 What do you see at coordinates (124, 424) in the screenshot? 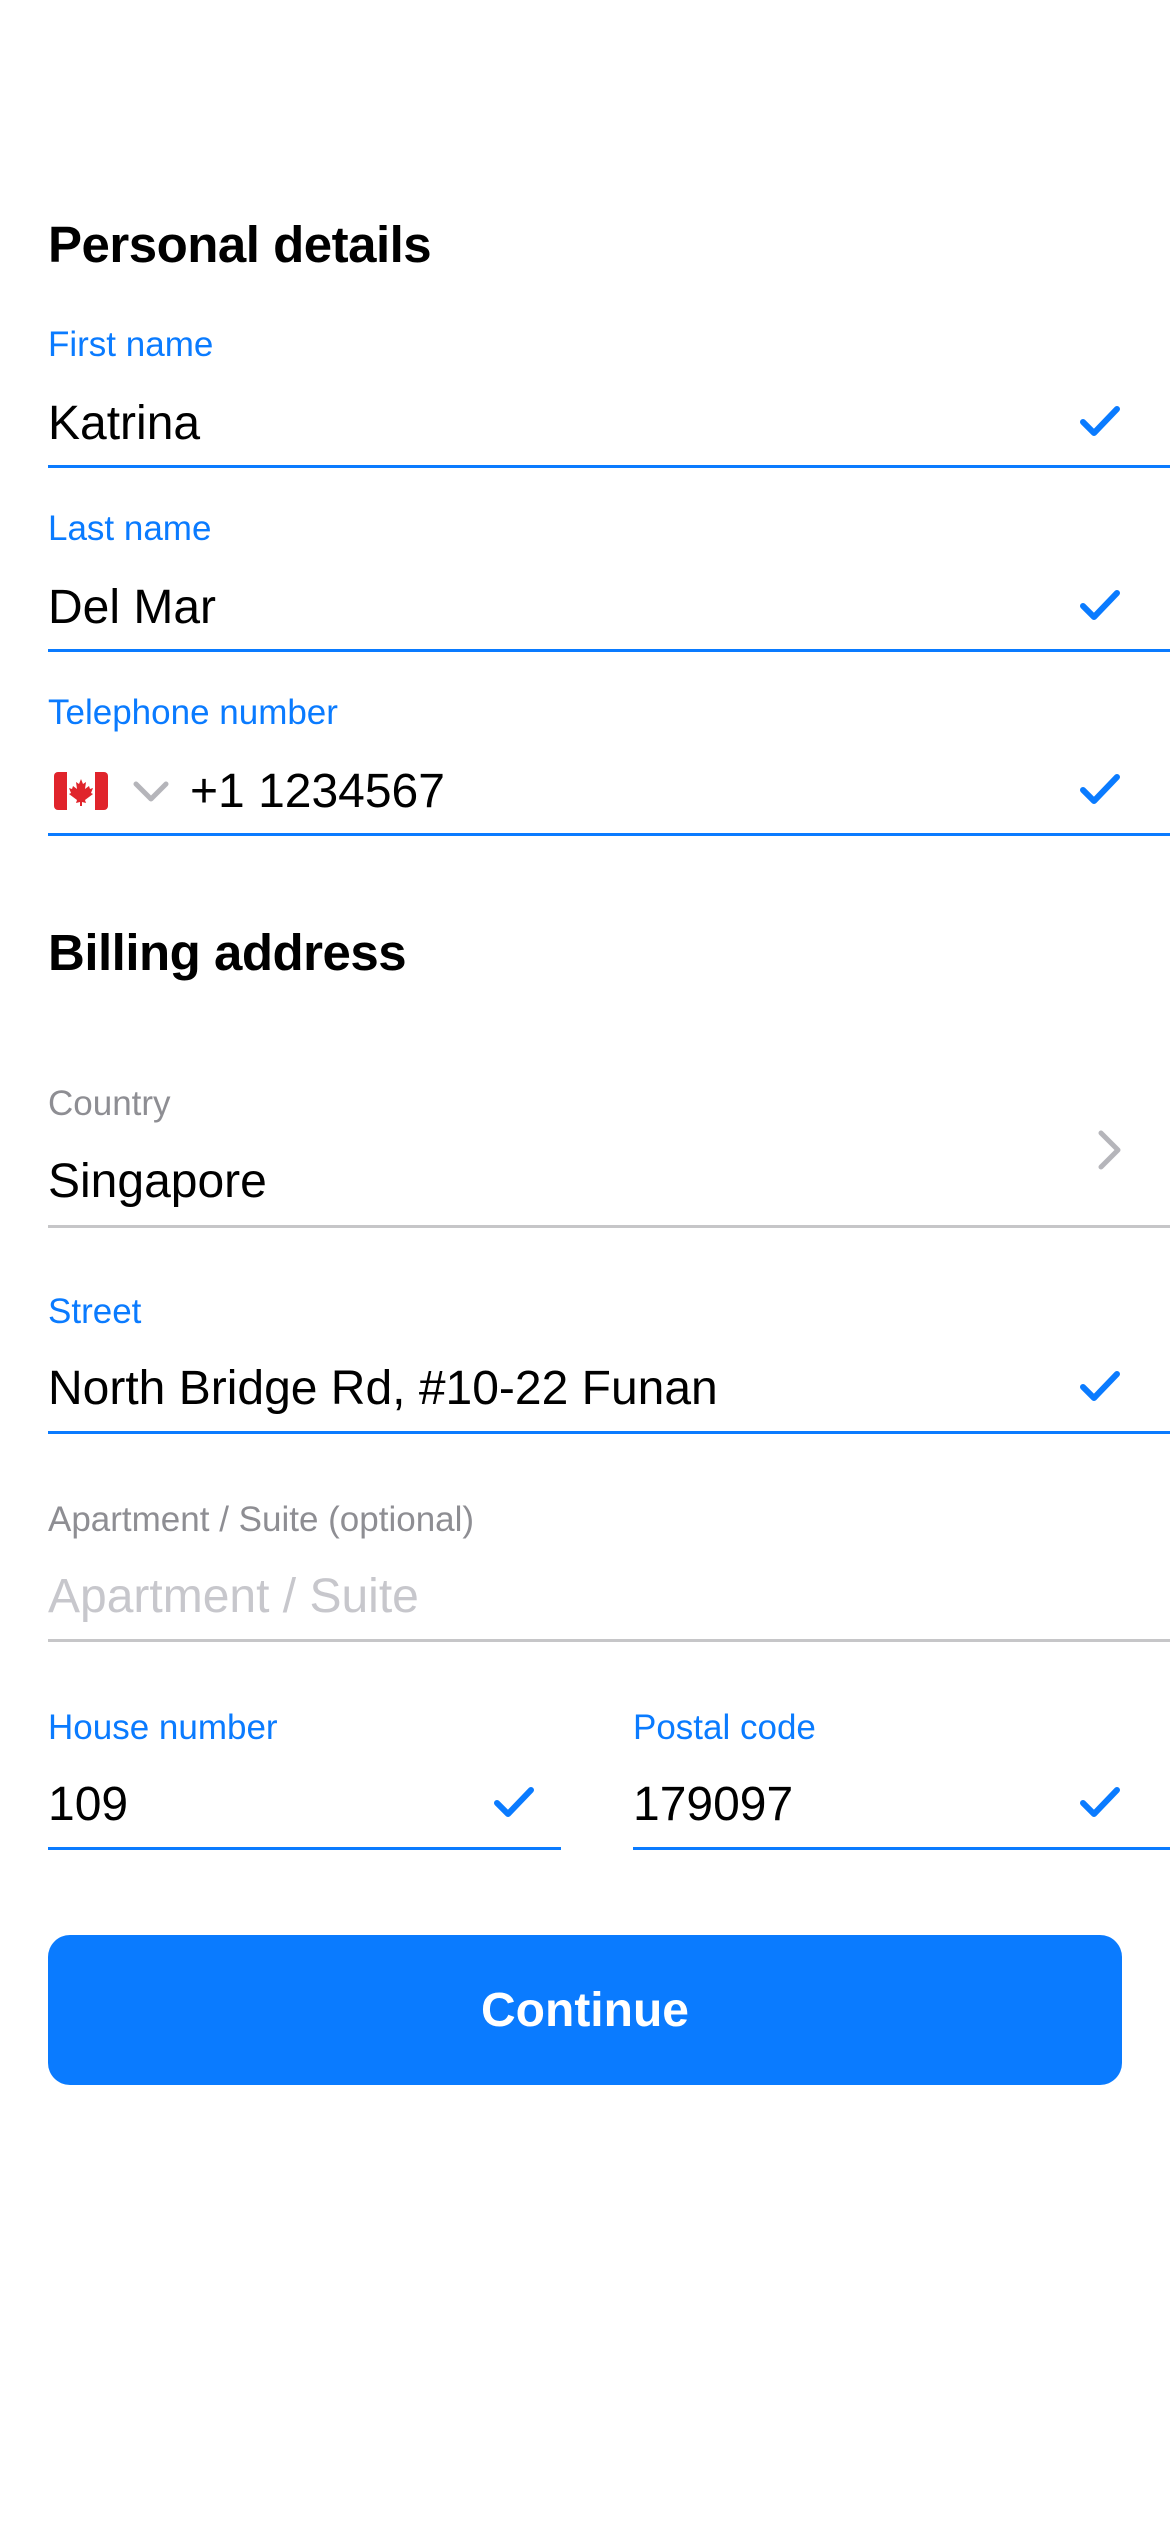
I see `first-name-input: Katrina` at bounding box center [124, 424].